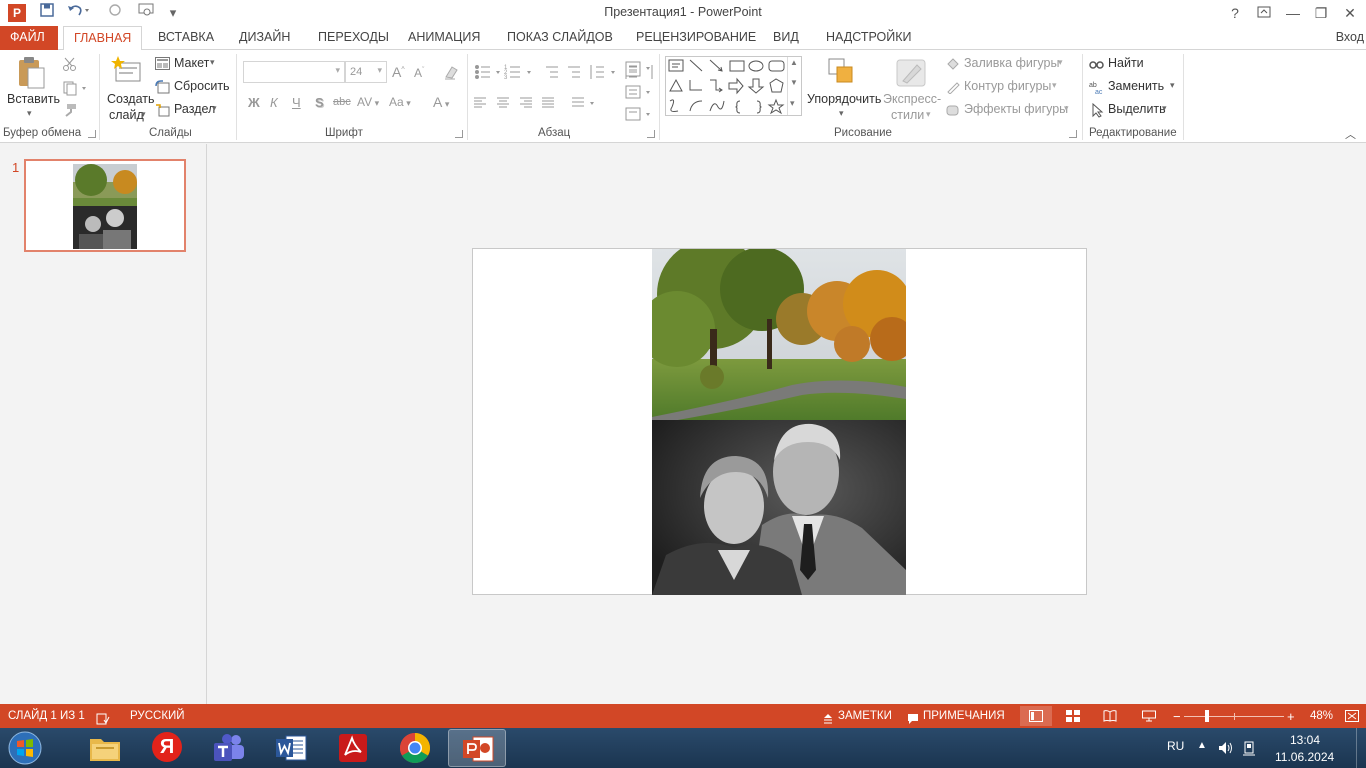  I want to click on redo-icon, so click(115, 13).